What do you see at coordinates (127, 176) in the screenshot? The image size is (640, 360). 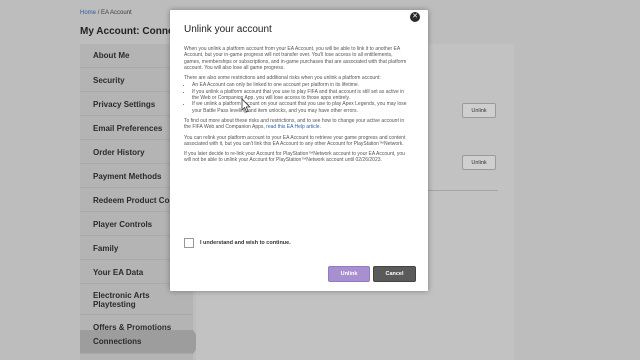 I see `sidebar-item-label: Payment Methods` at bounding box center [127, 176].